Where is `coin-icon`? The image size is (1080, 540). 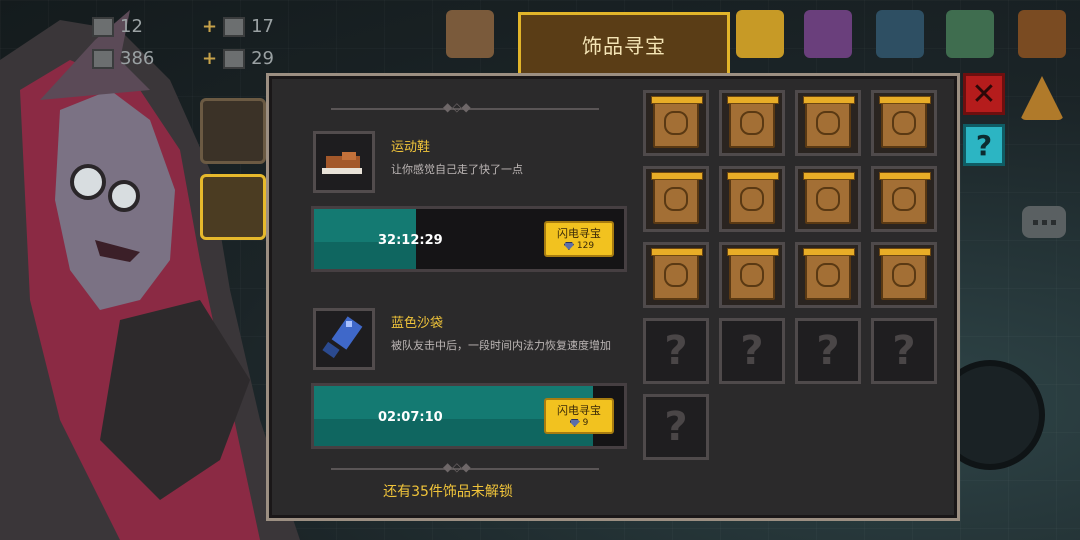 coin-icon is located at coordinates (103, 58).